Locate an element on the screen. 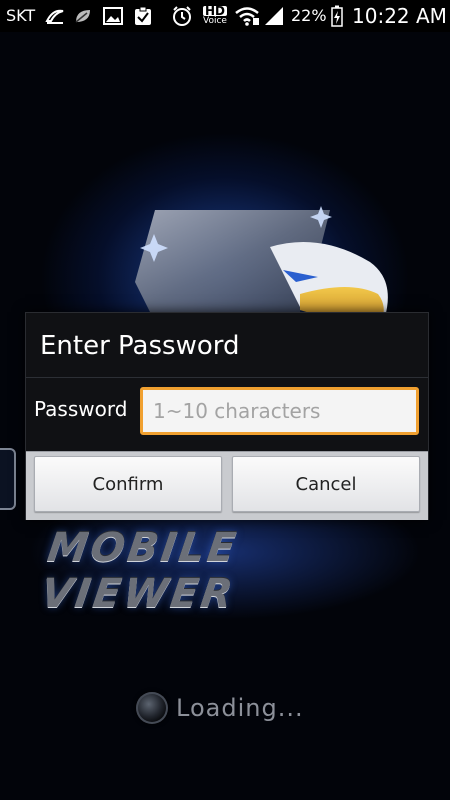  wifi-icon is located at coordinates (247, 16).